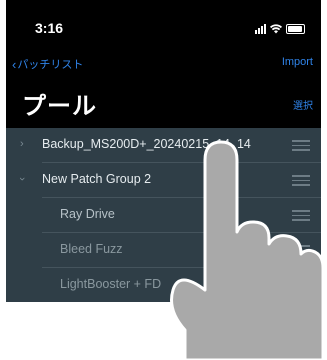  I want to click on back-button-label: パッチリスト, so click(50, 65).